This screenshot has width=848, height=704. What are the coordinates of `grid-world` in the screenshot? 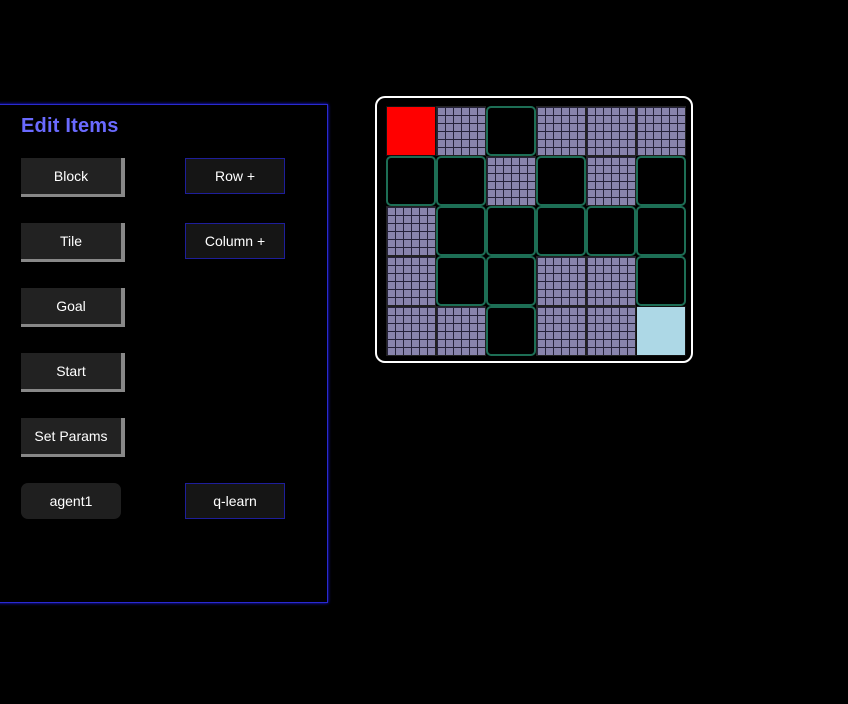 It's located at (536, 231).